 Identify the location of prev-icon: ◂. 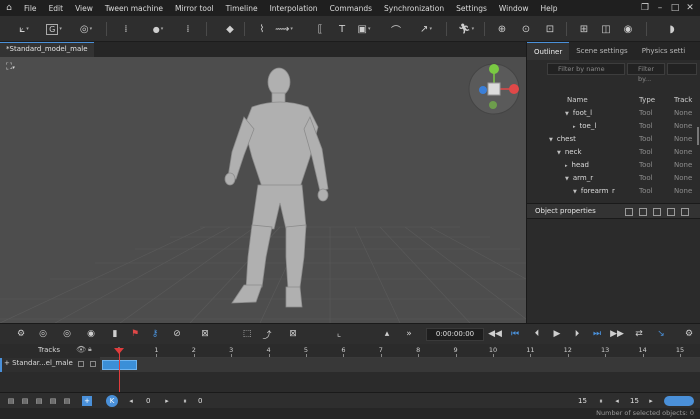
(131, 401).